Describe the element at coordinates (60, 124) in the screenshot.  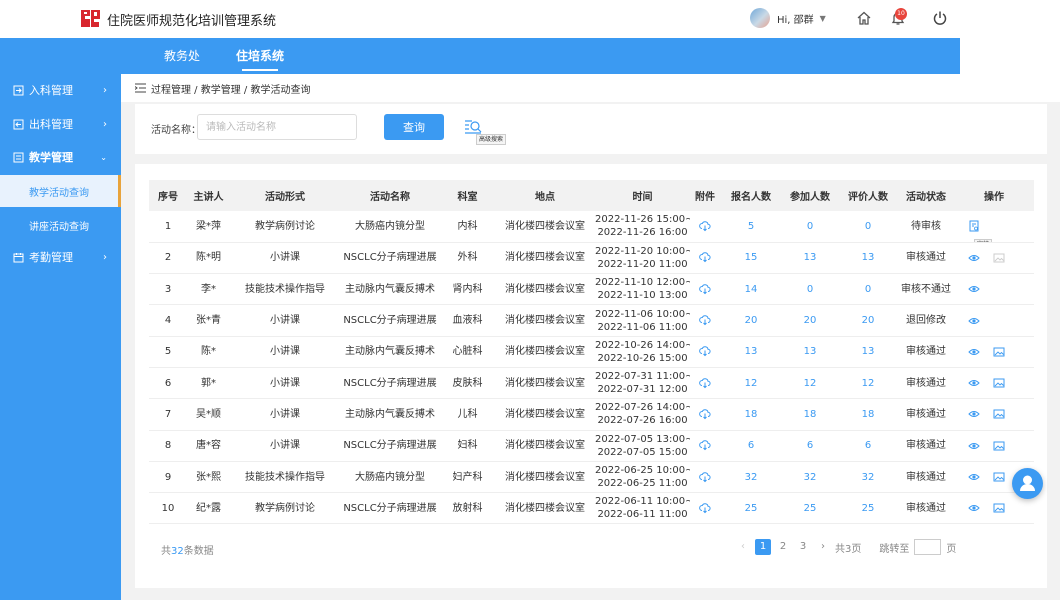
I see `sidebar-item-discharge: 出科管理 ›` at that location.